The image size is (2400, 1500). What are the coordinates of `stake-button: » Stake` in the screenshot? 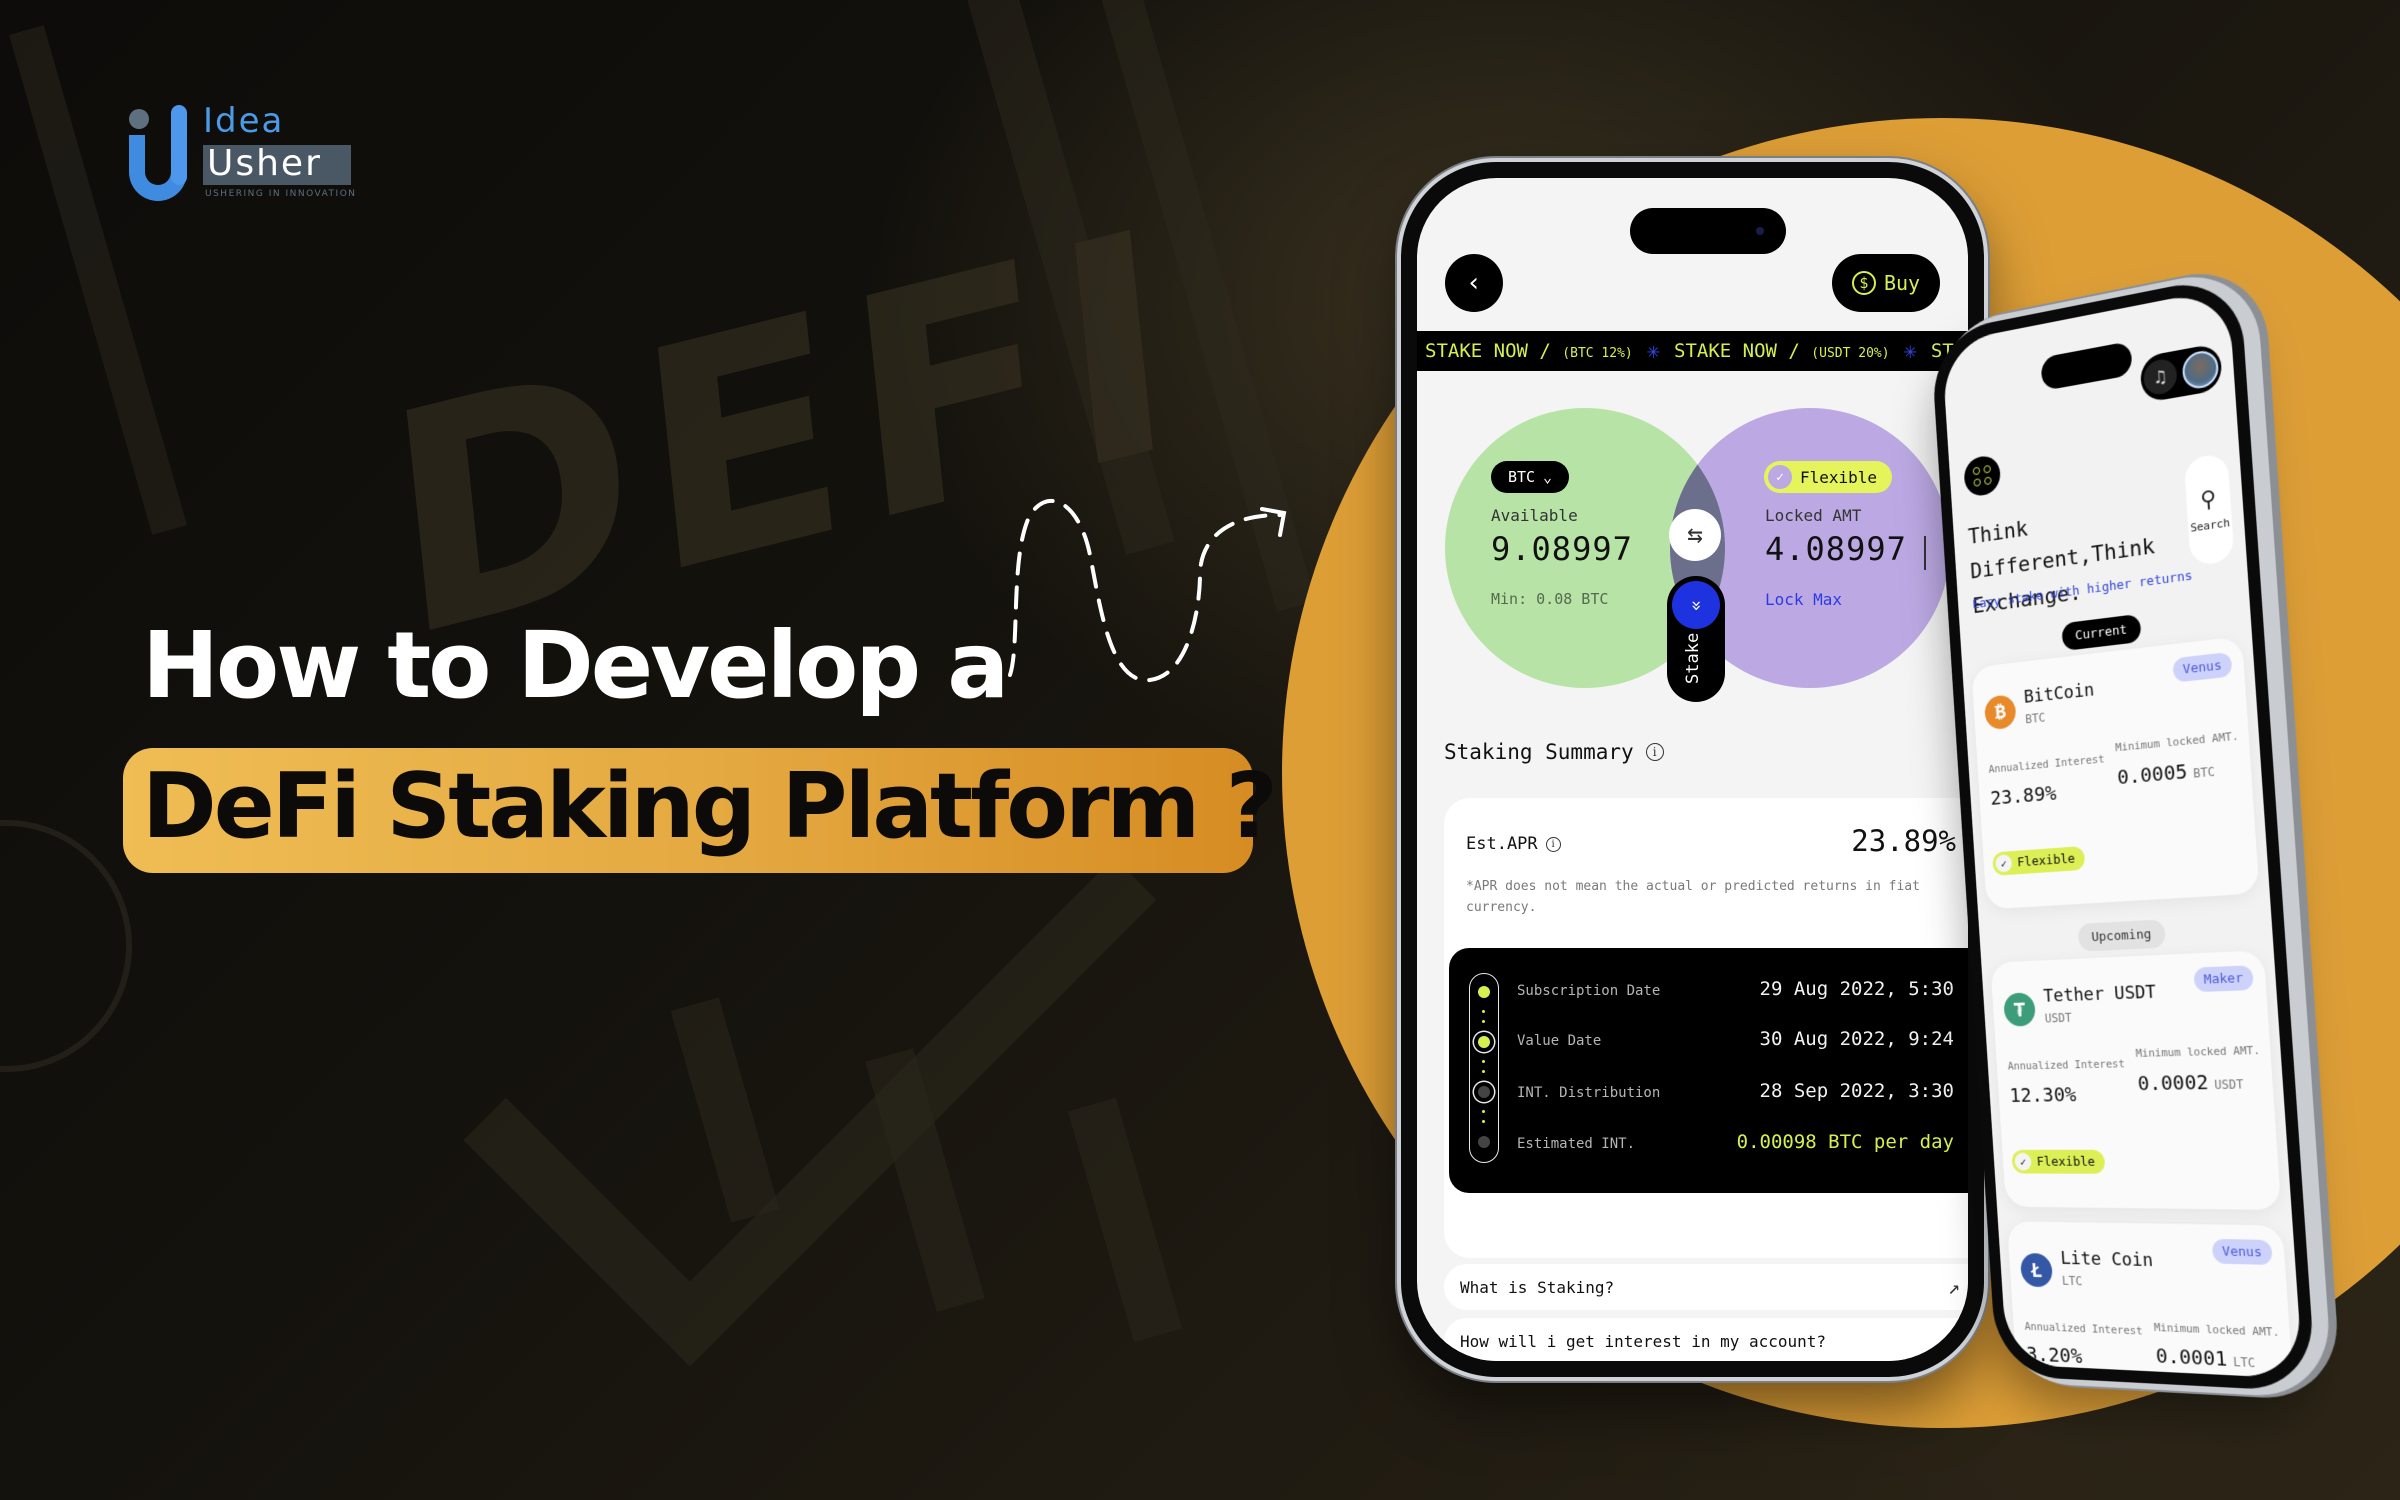 It's located at (1696, 639).